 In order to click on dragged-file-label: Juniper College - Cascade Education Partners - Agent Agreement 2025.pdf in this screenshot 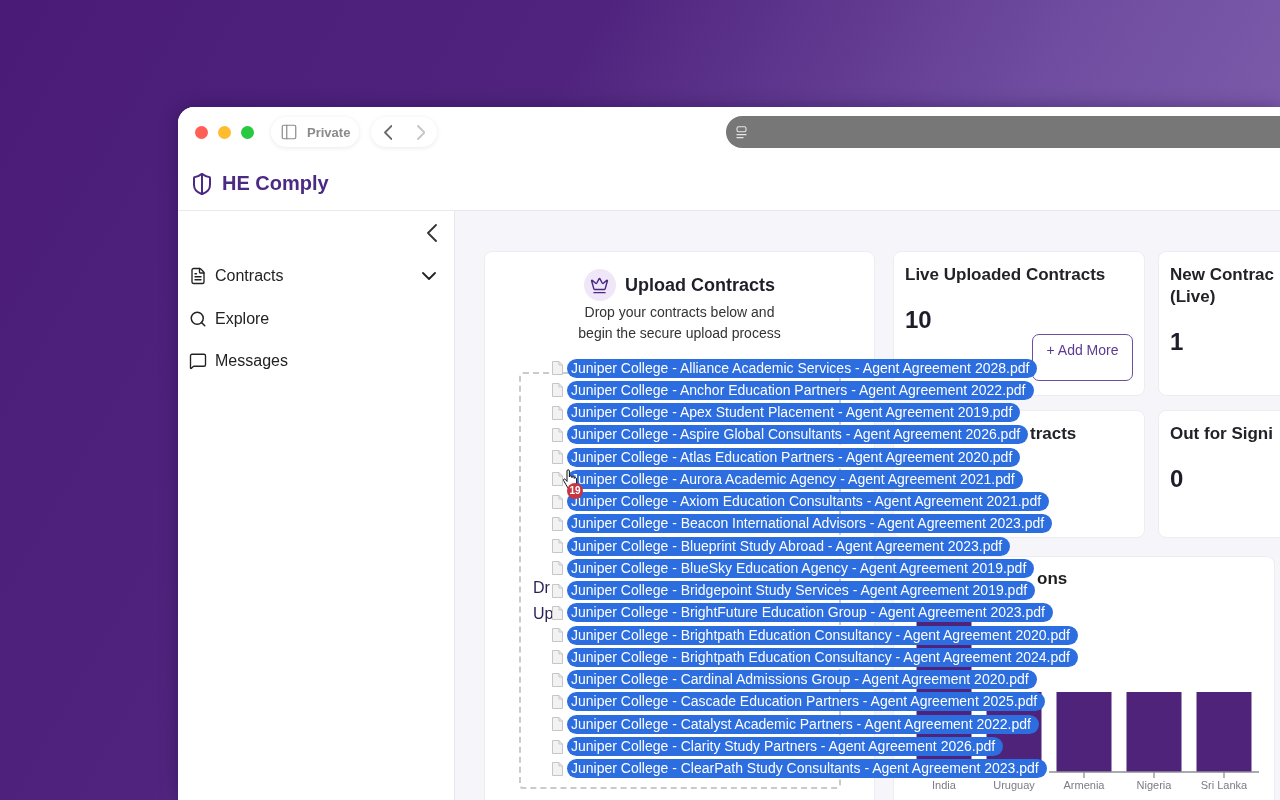, I will do `click(806, 702)`.